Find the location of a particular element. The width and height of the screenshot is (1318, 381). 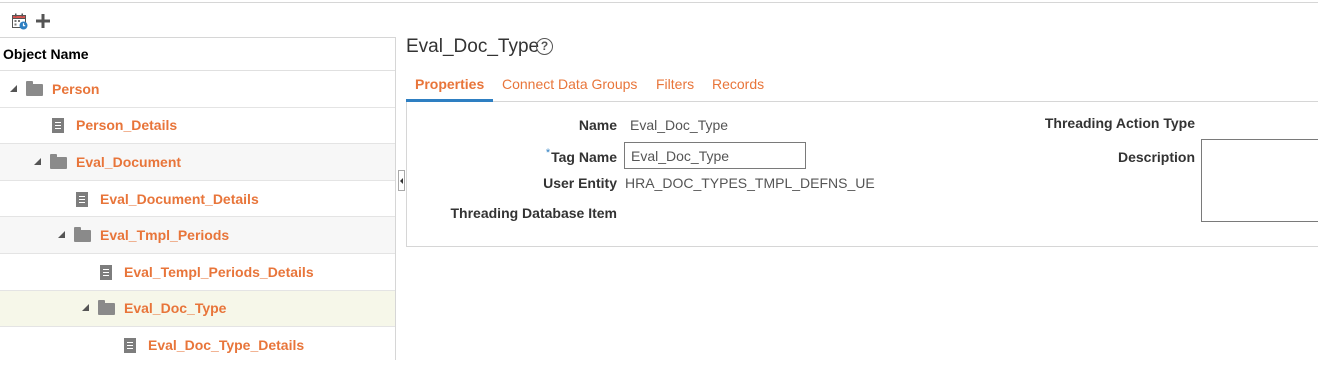

tag-name-label-text: Tag Name is located at coordinates (584, 157).